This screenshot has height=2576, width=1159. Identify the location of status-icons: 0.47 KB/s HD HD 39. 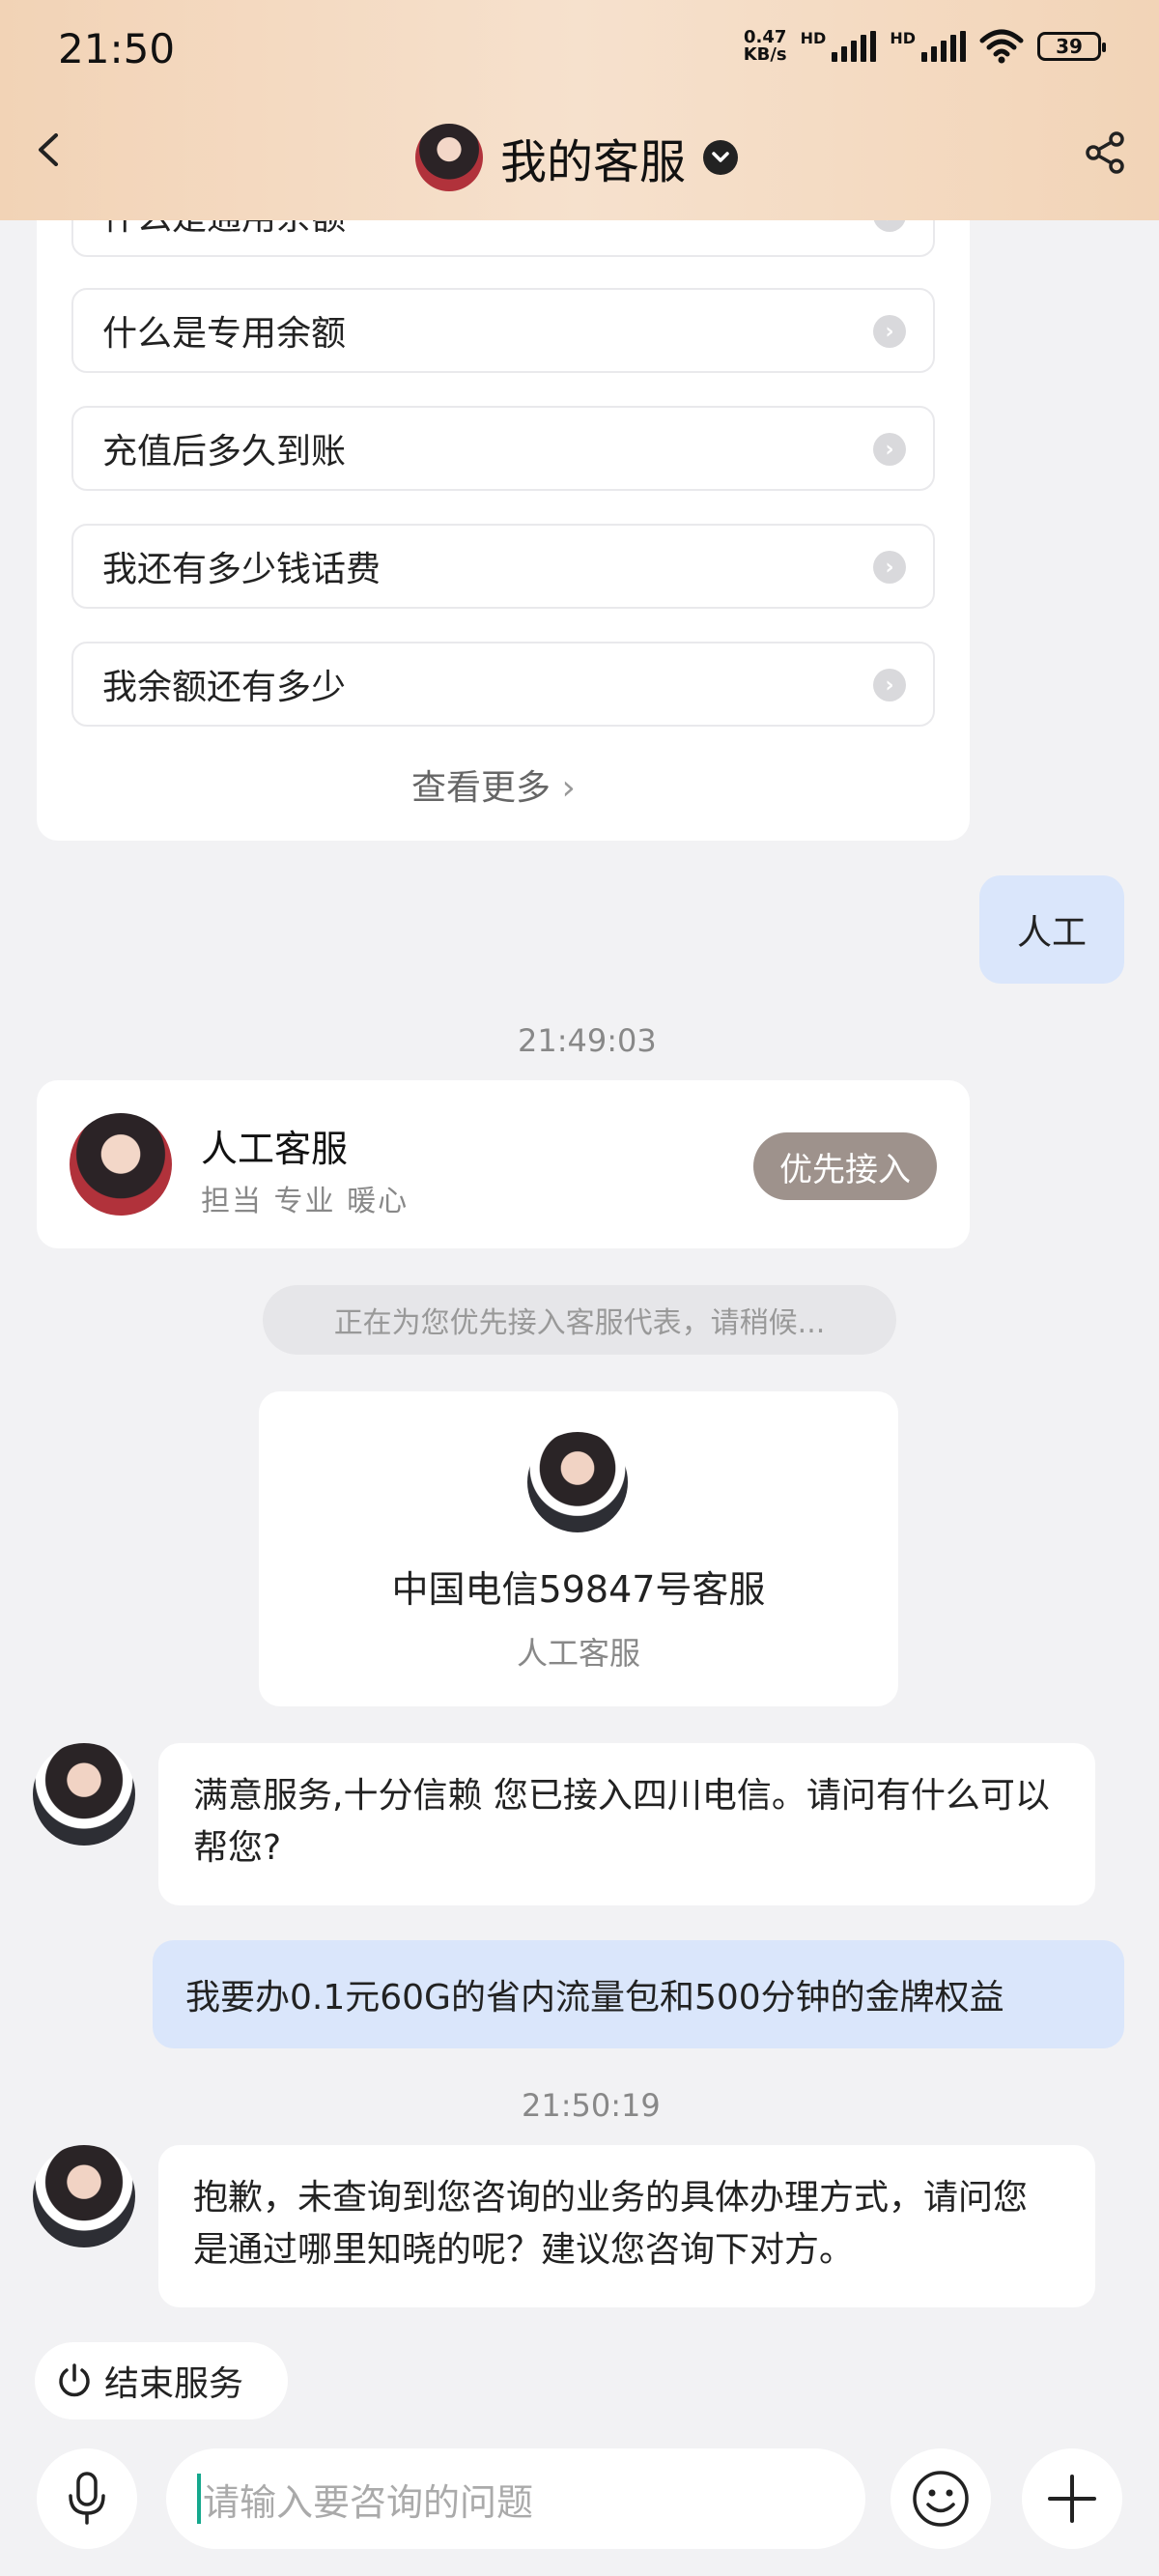
(925, 46).